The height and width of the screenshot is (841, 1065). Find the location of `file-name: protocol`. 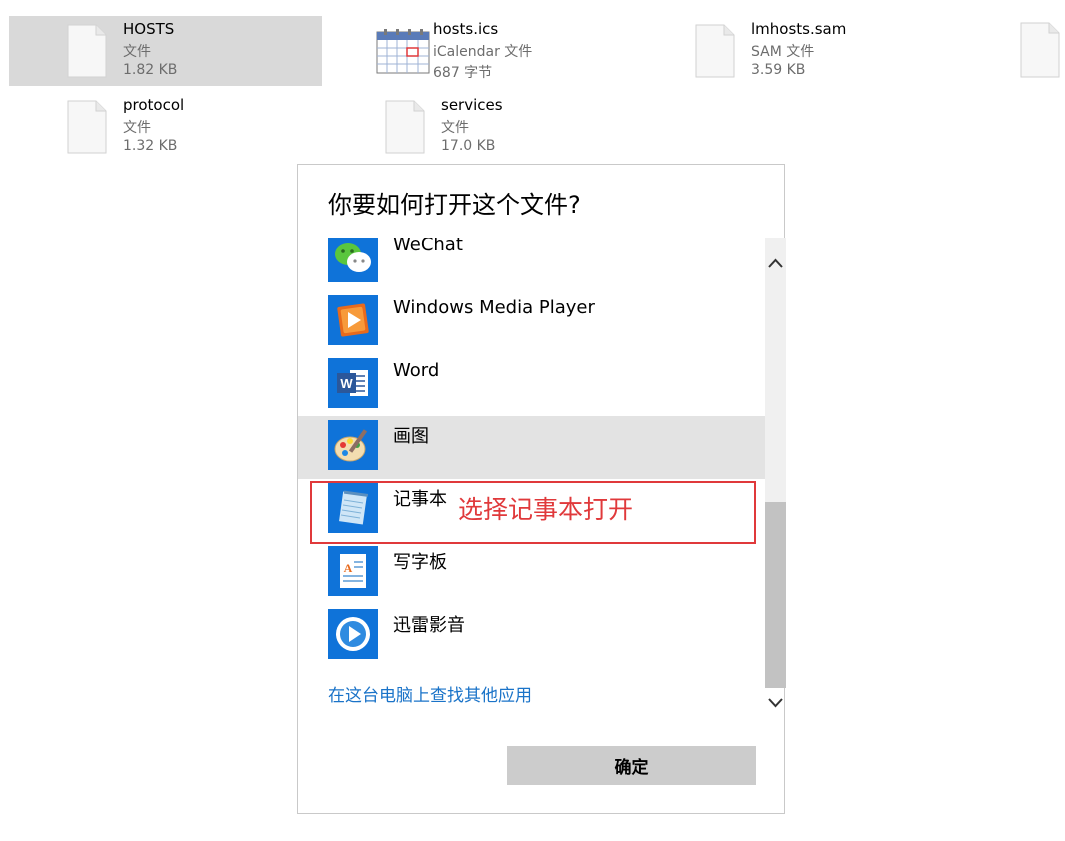

file-name: protocol is located at coordinates (154, 105).